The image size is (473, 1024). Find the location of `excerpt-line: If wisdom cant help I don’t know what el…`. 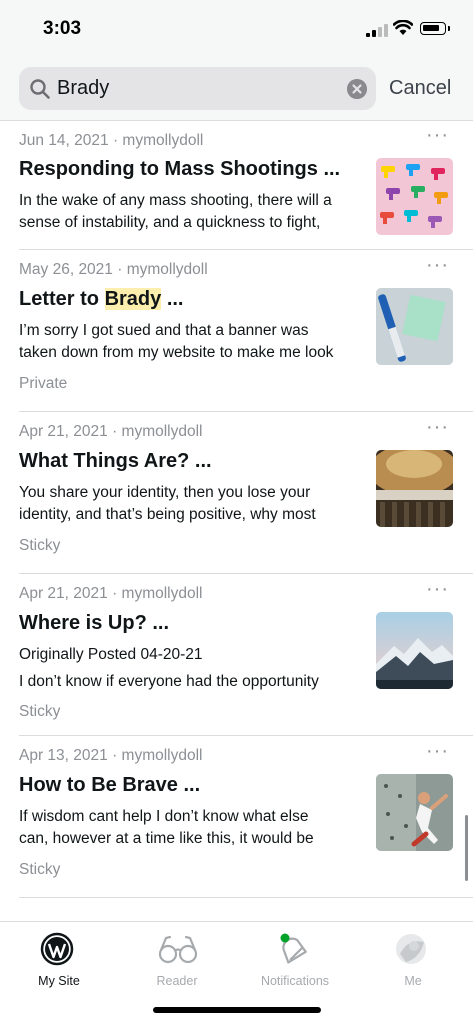

excerpt-line: If wisdom cant help I don’t know what el… is located at coordinates (164, 816).